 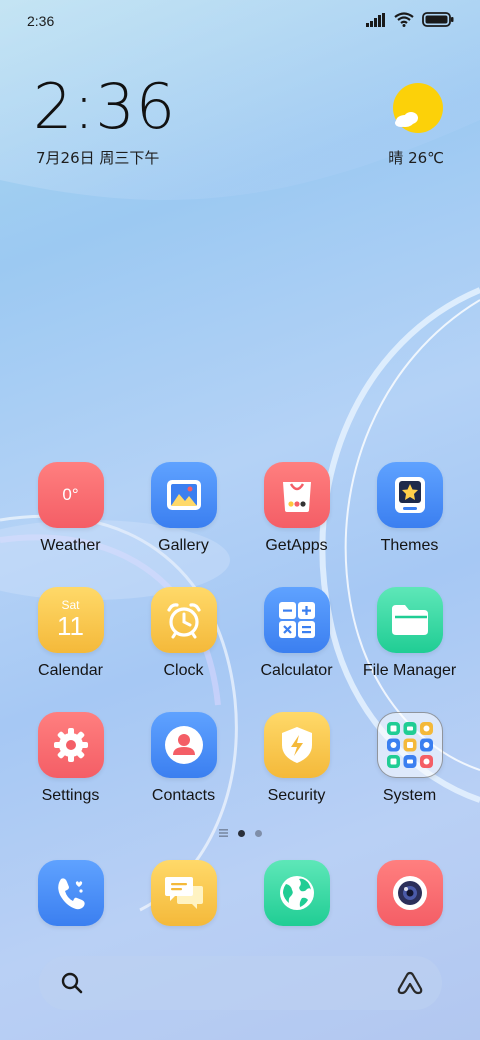 What do you see at coordinates (258, 833) in the screenshot?
I see `page-dot` at bounding box center [258, 833].